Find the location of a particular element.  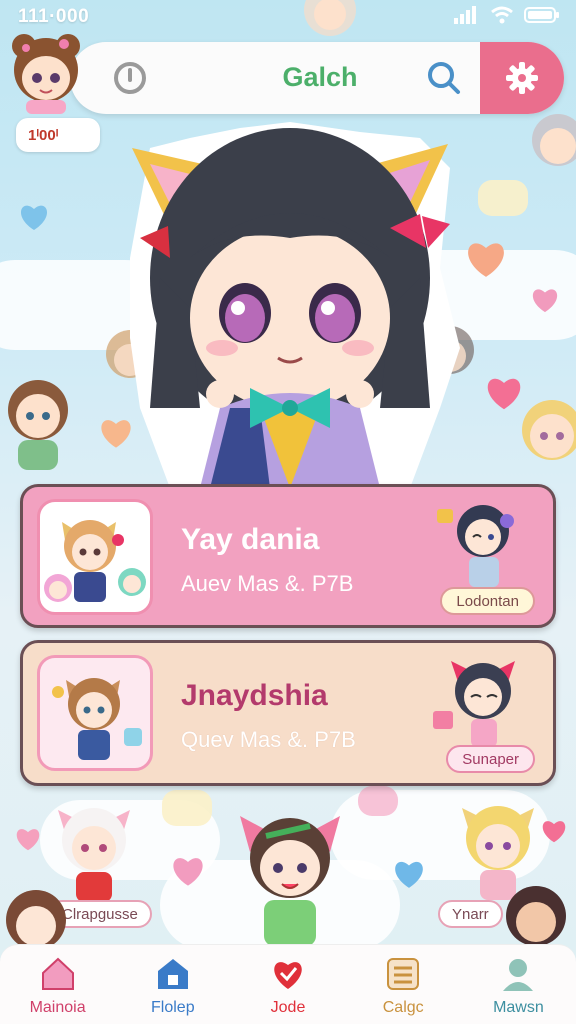

signal-icon is located at coordinates (465, 15).